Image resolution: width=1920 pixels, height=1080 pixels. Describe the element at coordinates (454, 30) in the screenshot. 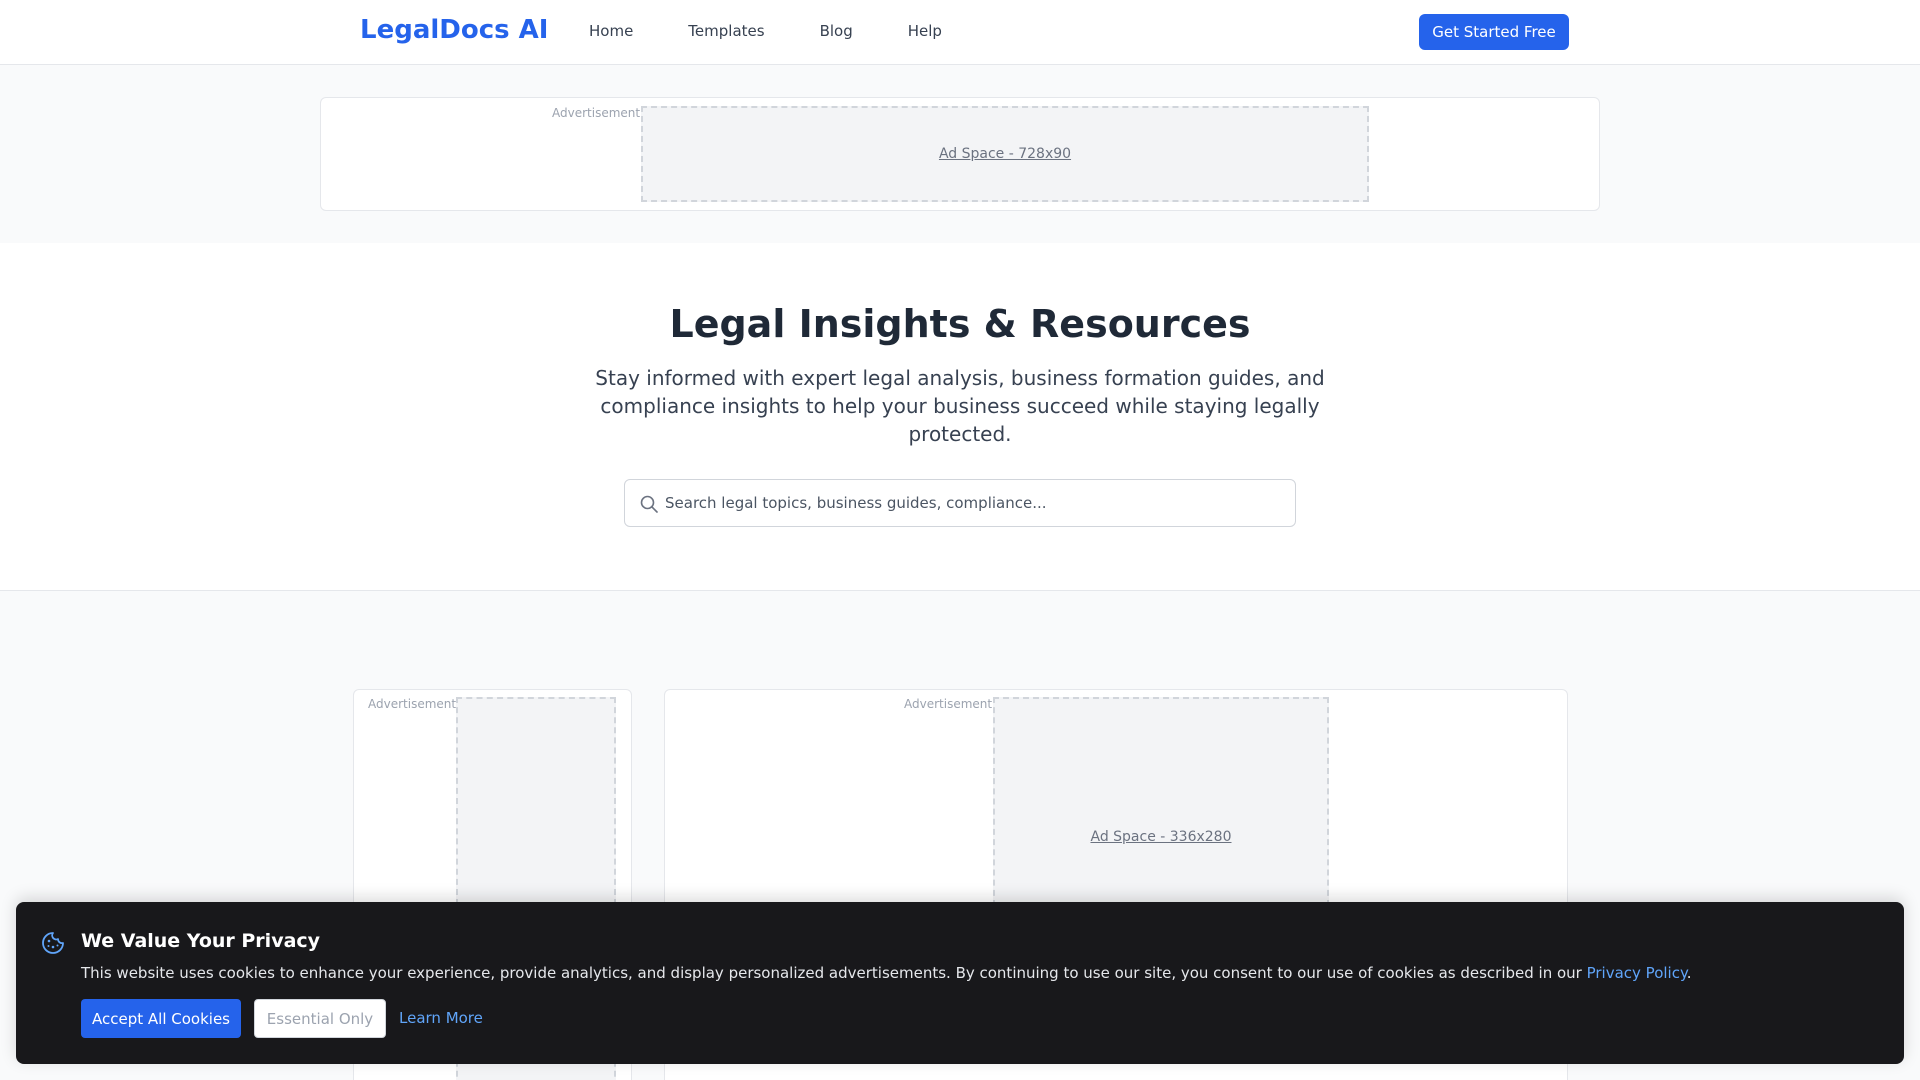

I see `logo: LegalDocs AI` at that location.